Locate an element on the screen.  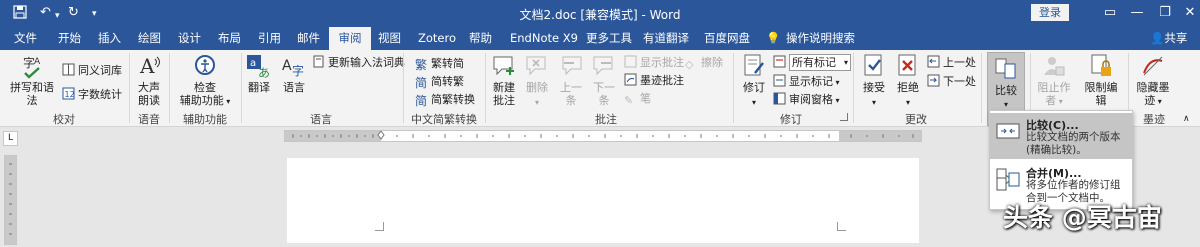
ink-comment-button: 墨迹批注 is located at coordinates (654, 80).